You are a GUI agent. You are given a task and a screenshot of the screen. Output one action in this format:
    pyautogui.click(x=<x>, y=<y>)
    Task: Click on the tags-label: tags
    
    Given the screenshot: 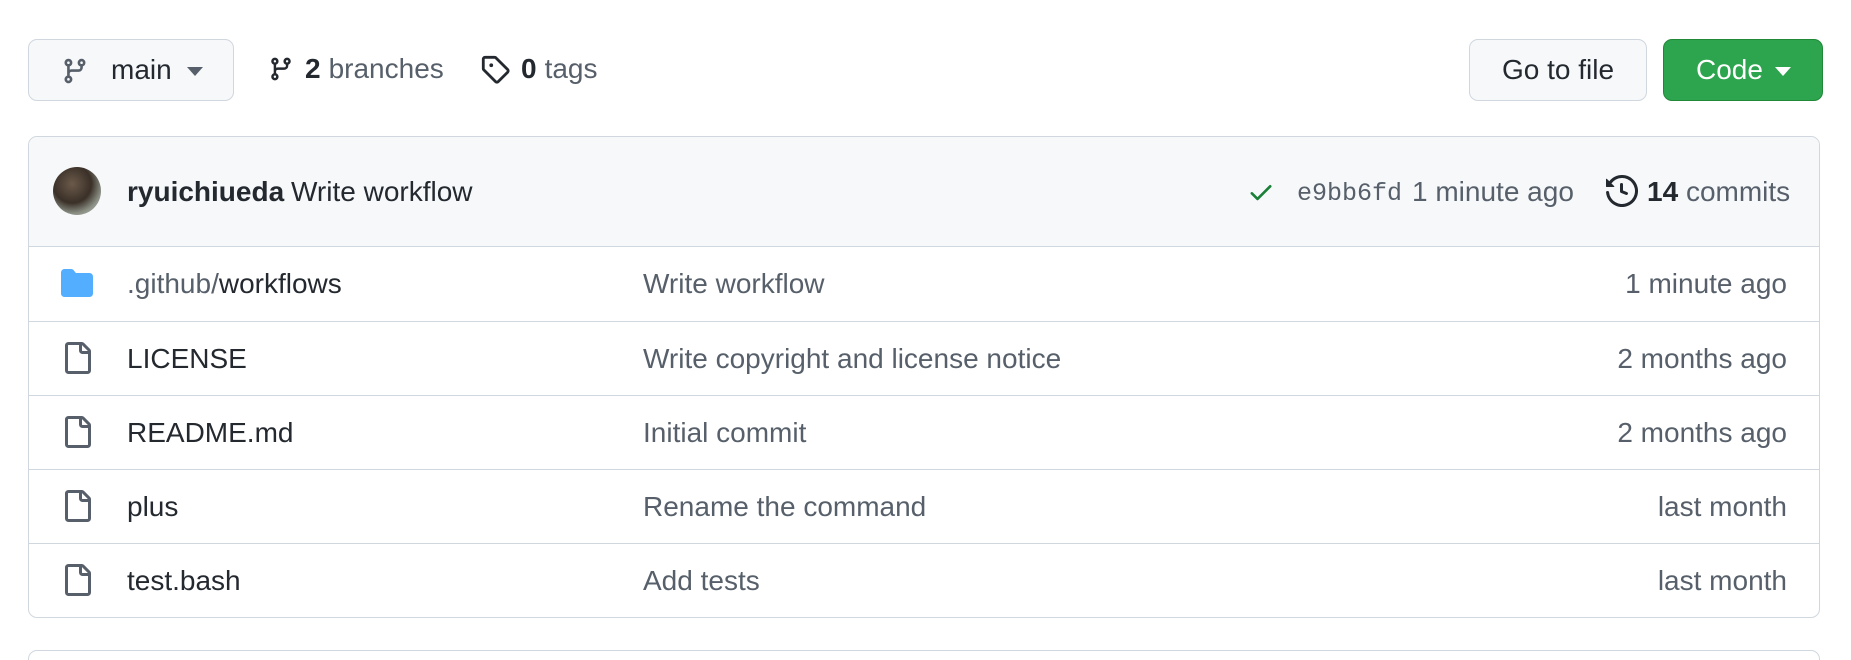 What is the action you would take?
    pyautogui.click(x=571, y=68)
    